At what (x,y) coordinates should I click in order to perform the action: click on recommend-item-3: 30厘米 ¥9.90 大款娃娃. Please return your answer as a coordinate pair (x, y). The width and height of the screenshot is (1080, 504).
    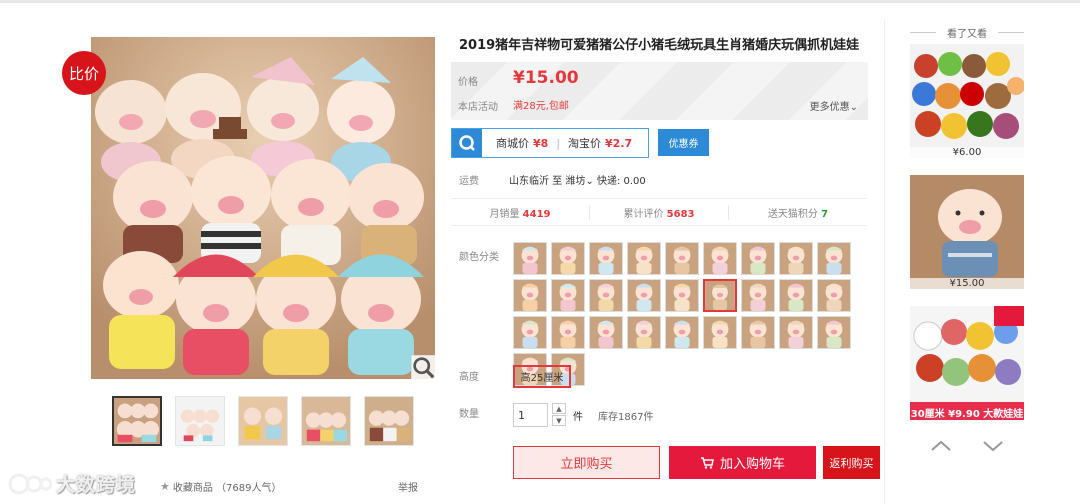
    Looking at the image, I should click on (967, 363).